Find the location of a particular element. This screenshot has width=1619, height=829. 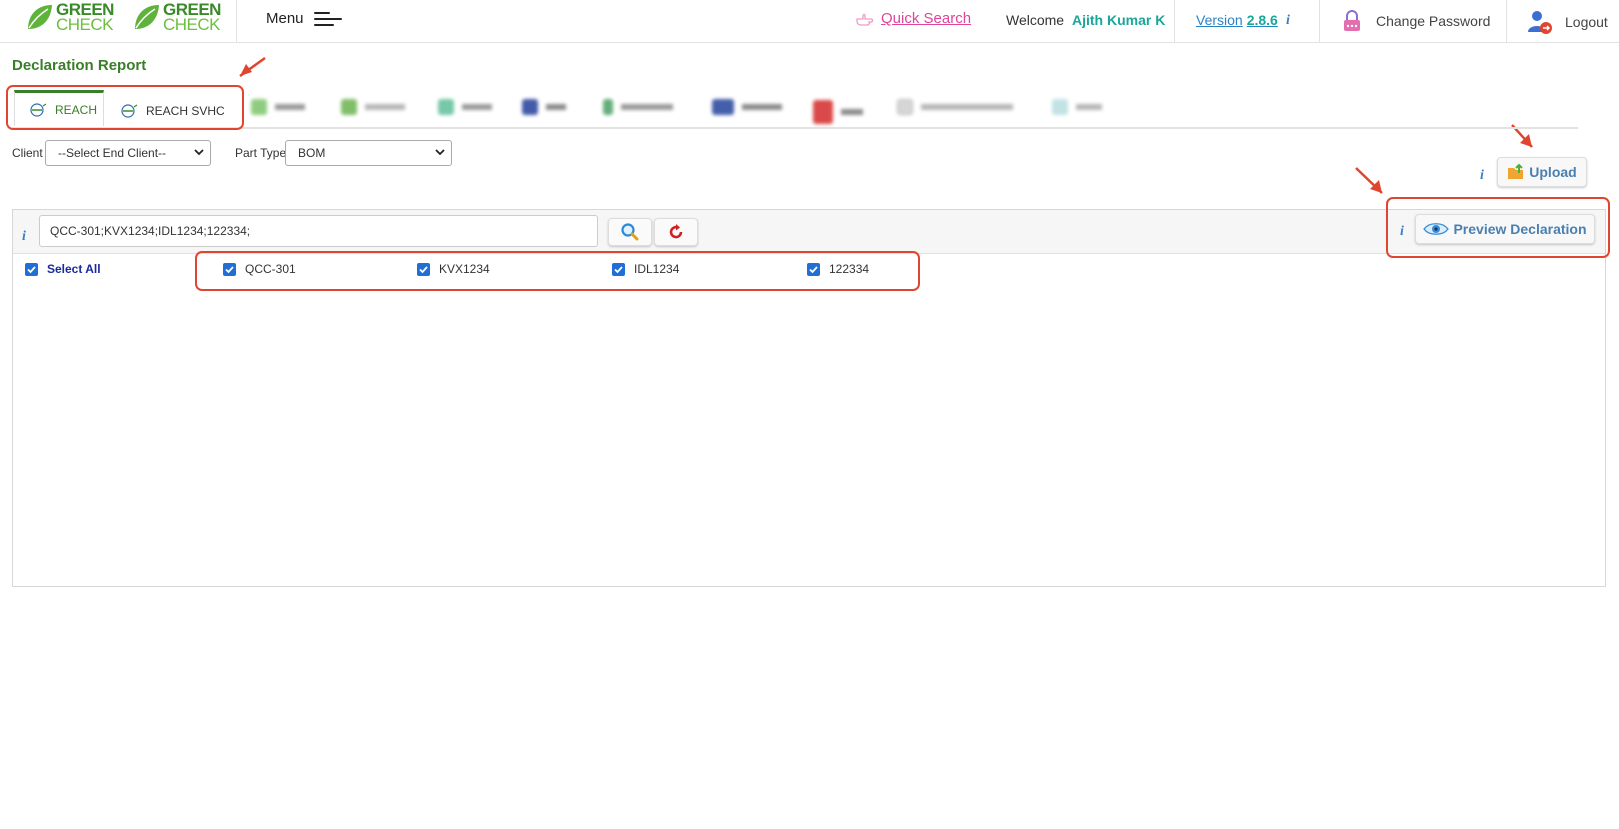

search-button is located at coordinates (630, 232).